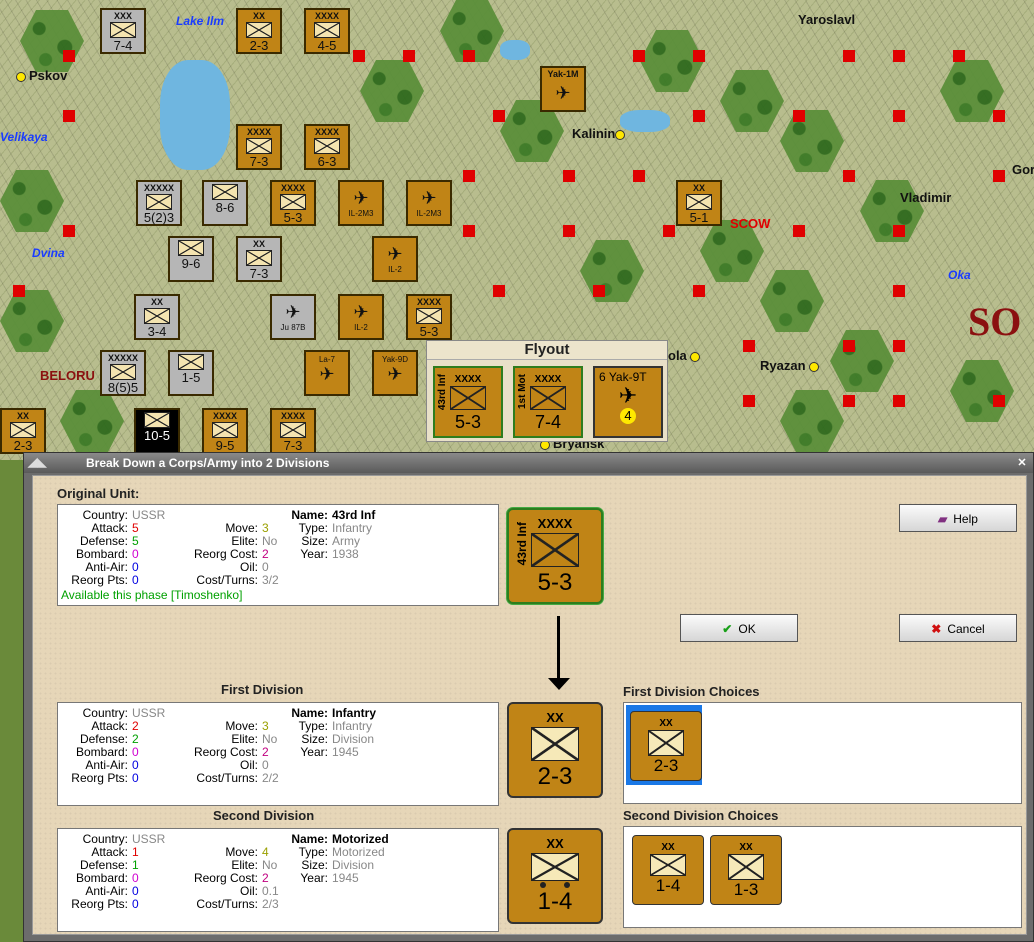 This screenshot has width=1034, height=942. What do you see at coordinates (353, 865) in the screenshot?
I see `value: Division` at bounding box center [353, 865].